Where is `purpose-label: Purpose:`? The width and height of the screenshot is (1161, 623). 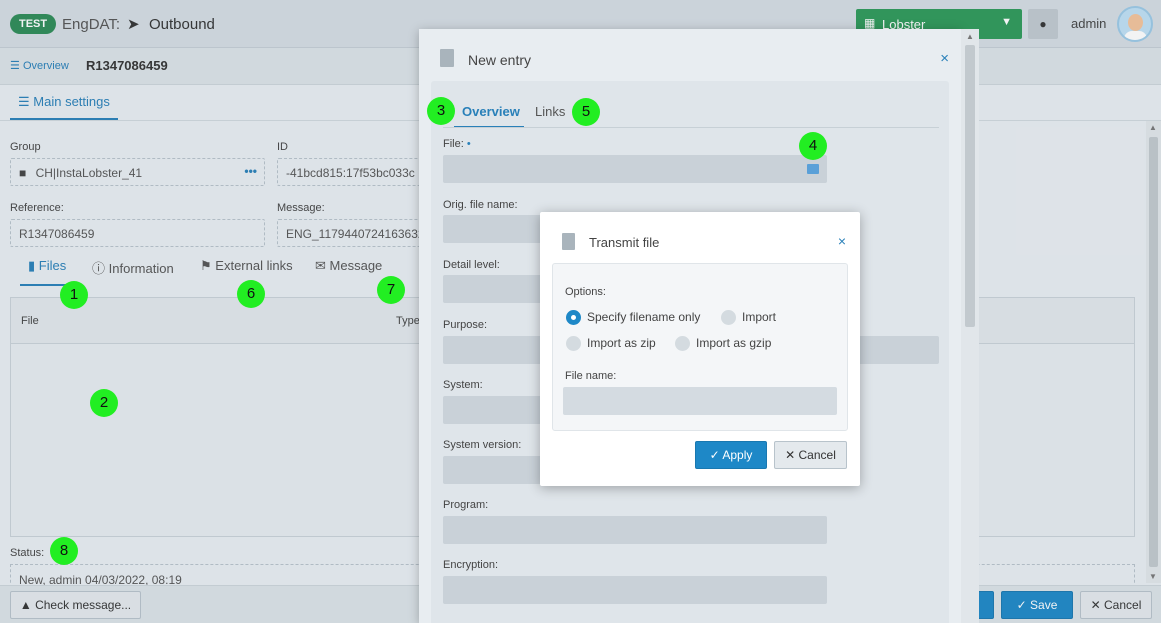
purpose-label: Purpose: is located at coordinates (465, 325).